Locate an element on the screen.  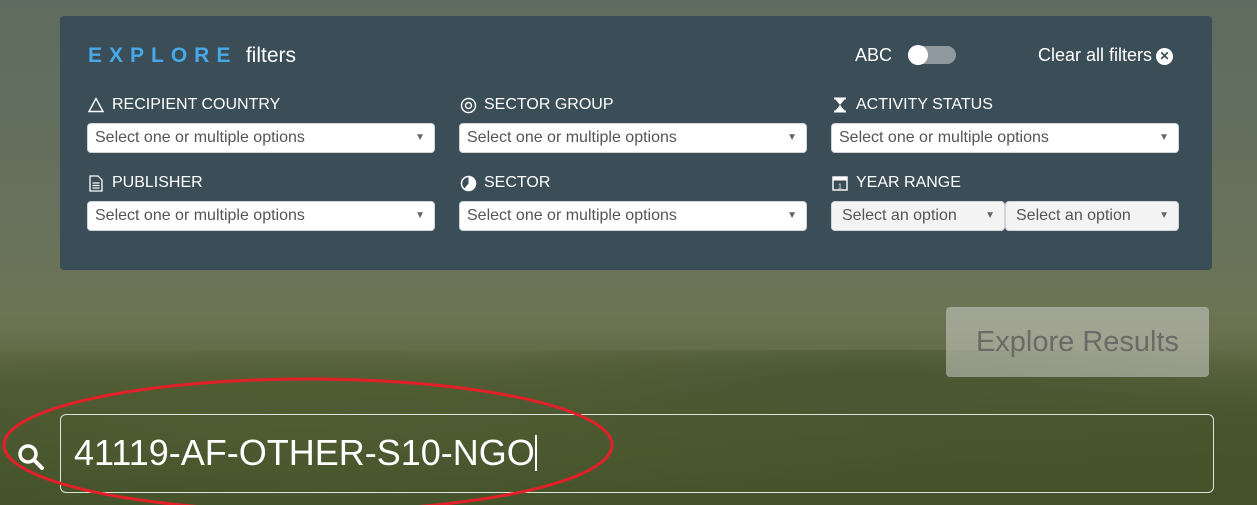
abc-toggle is located at coordinates (932, 55).